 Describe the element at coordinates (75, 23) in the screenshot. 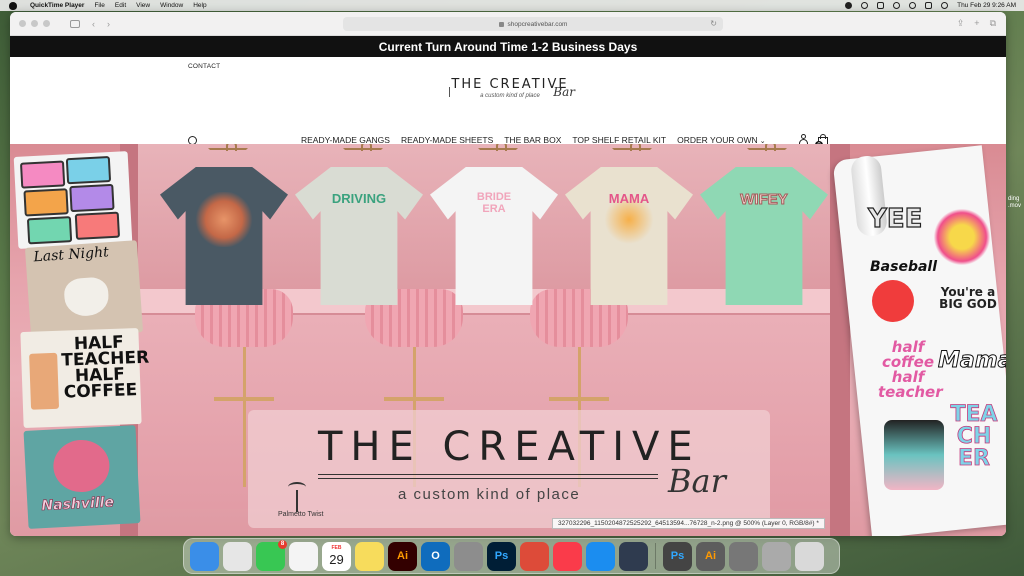

I see `sidebar-toggle-icon` at that location.